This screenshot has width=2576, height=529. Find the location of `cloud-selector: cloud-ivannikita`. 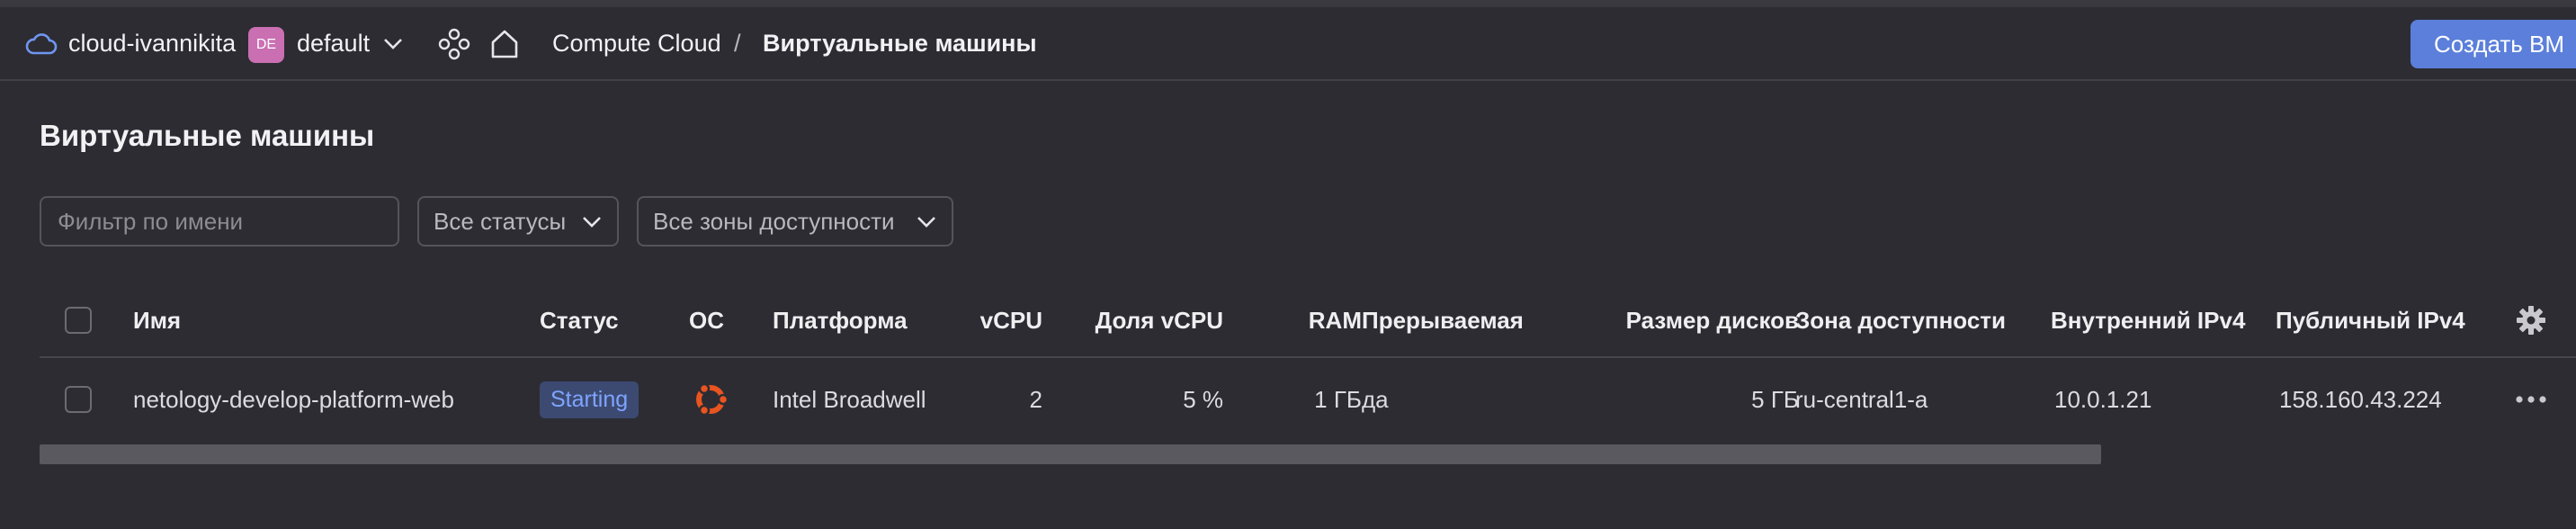

cloud-selector: cloud-ivannikita is located at coordinates (152, 43).